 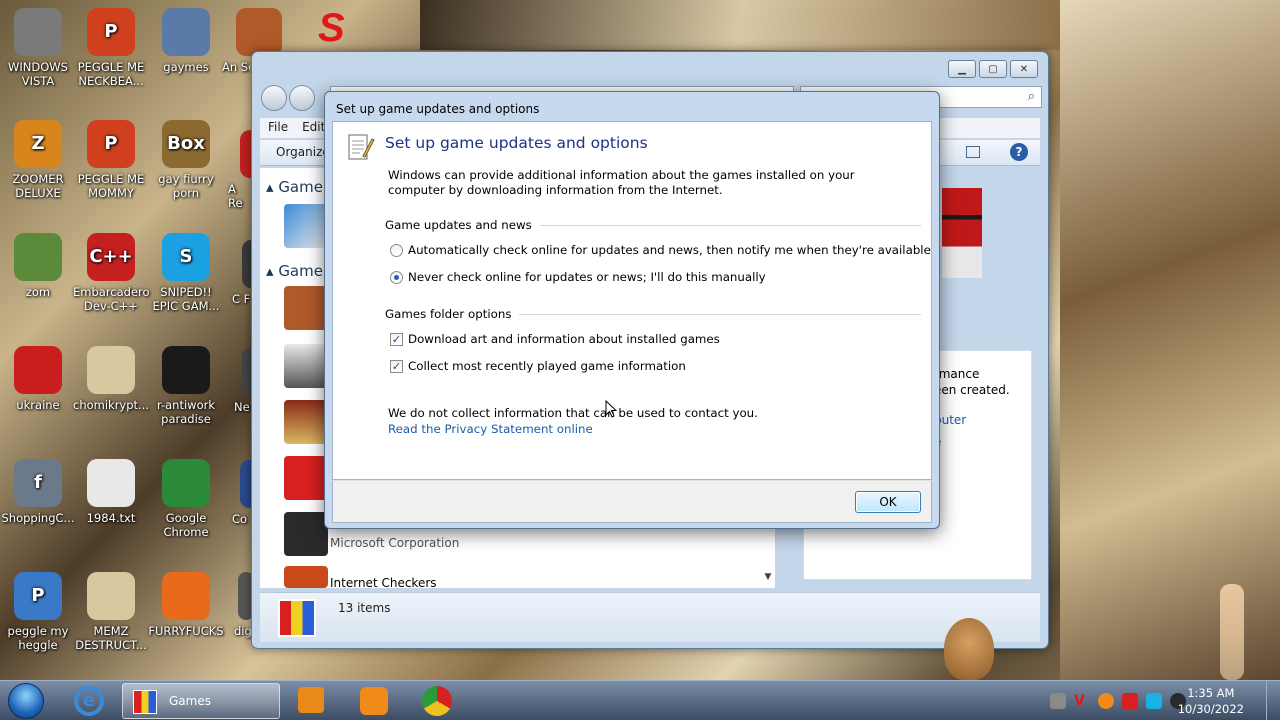 I want to click on desktop-icon: Google Chrome, so click(x=186, y=499).